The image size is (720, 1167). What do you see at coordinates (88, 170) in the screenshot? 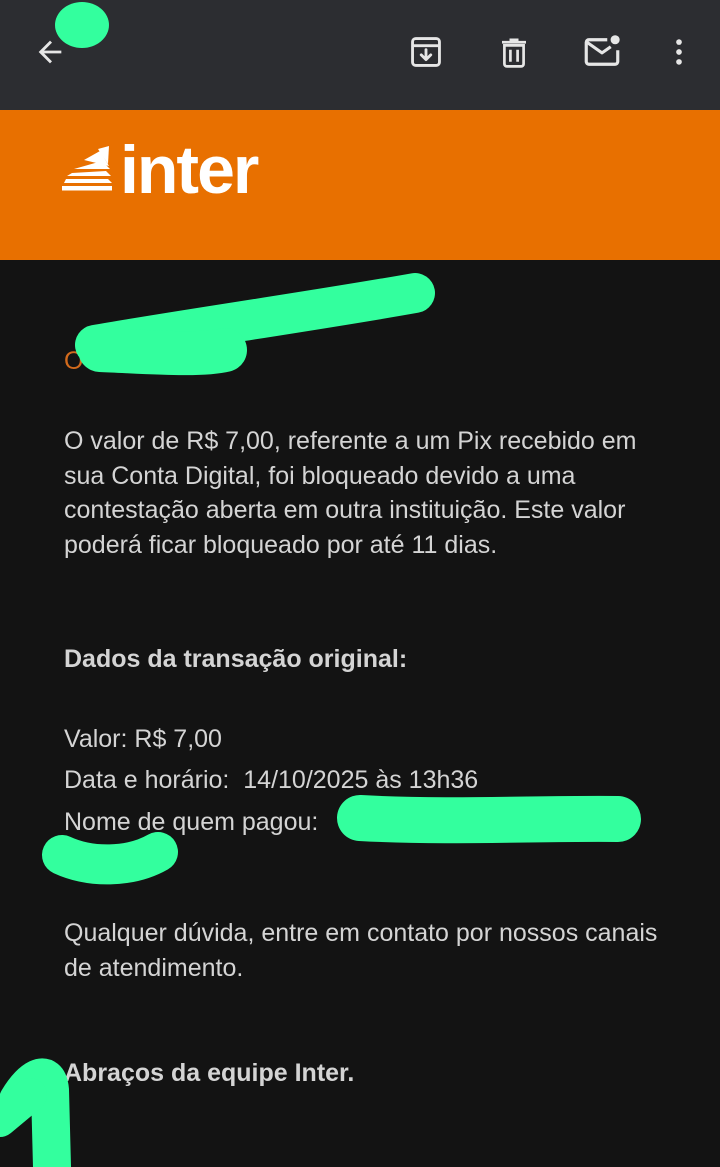
I see `sunburst-logo-icon` at bounding box center [88, 170].